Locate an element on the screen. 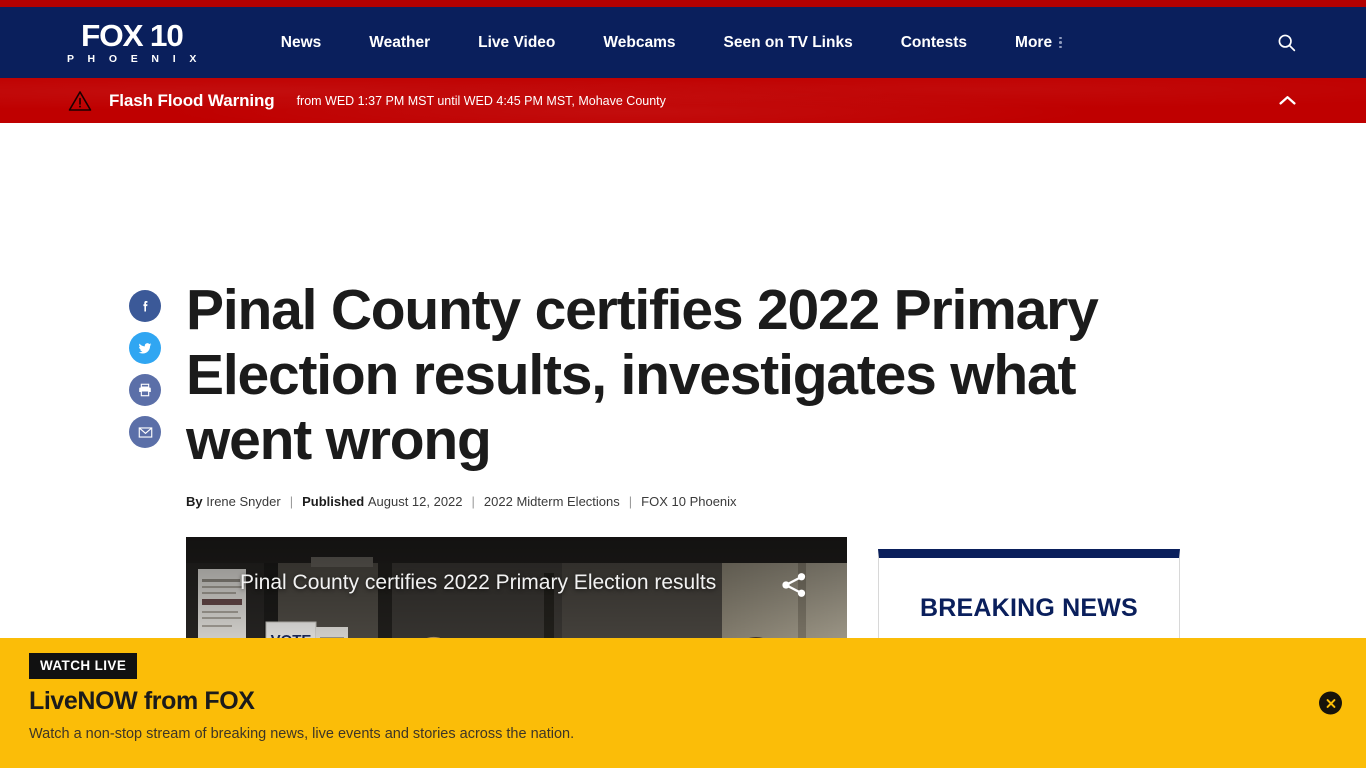 Image resolution: width=1366 pixels, height=768 pixels. site-logo: FOX 10 P H O E N I X is located at coordinates (132, 42).